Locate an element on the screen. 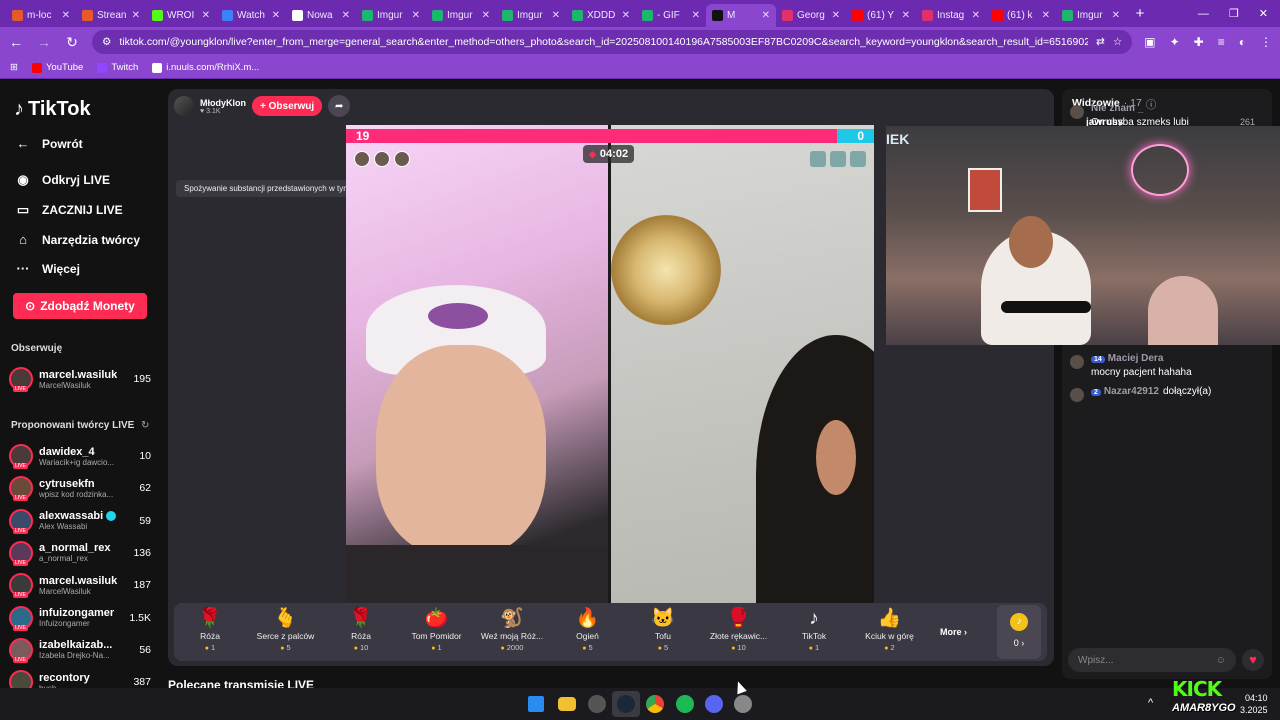 The height and width of the screenshot is (720, 1280). nav-start-live: ▭ ZACZNIJ LIVE is located at coordinates (68, 210).